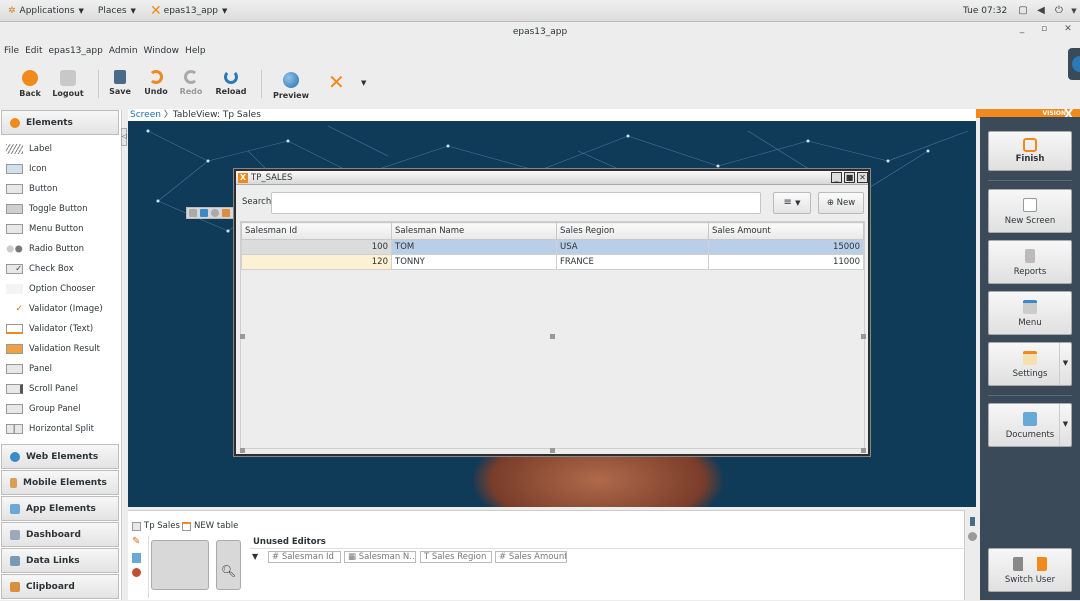 The height and width of the screenshot is (601, 1080). I want to click on documents-button: Documents ▼, so click(1030, 425).